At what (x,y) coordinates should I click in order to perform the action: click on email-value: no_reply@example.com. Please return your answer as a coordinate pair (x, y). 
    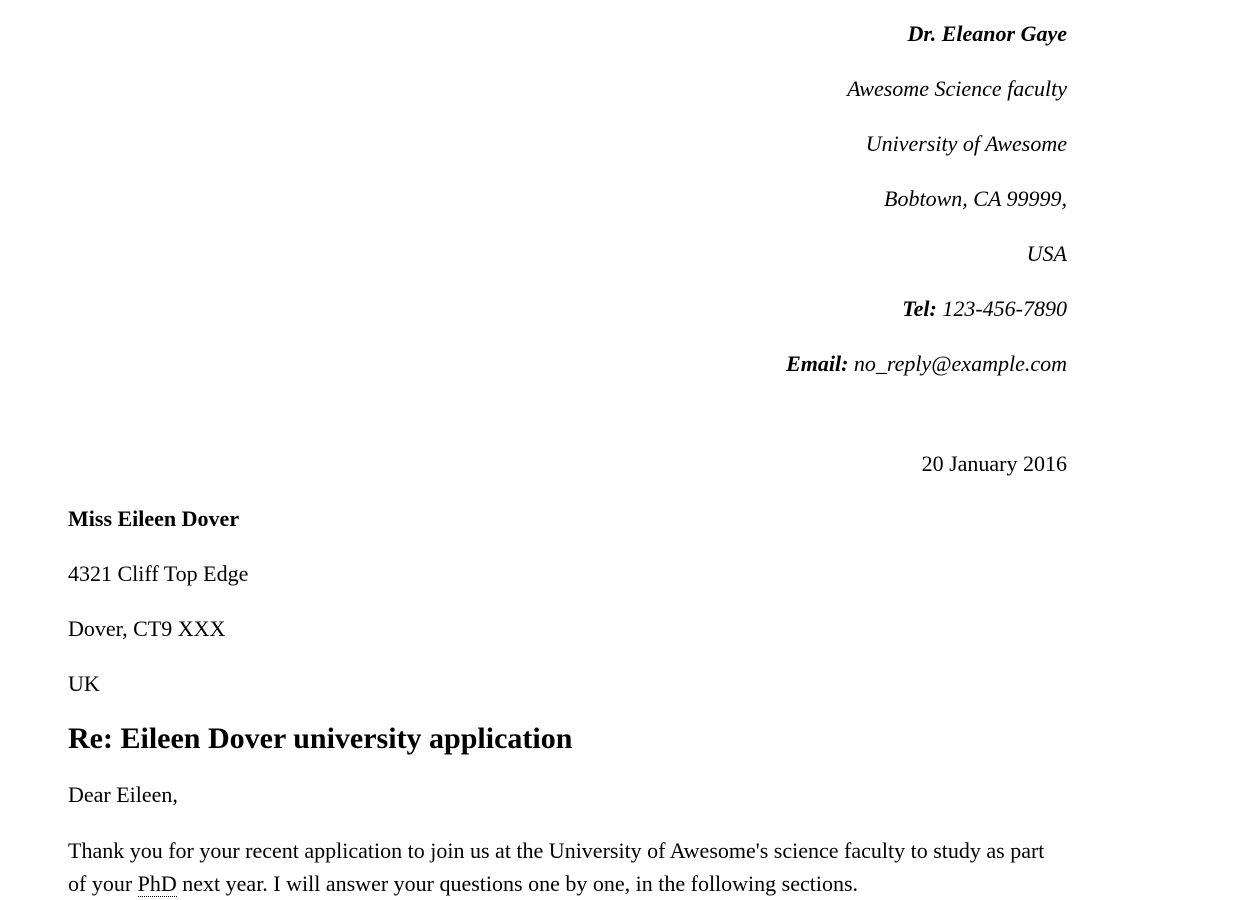
    Looking at the image, I should click on (960, 363).